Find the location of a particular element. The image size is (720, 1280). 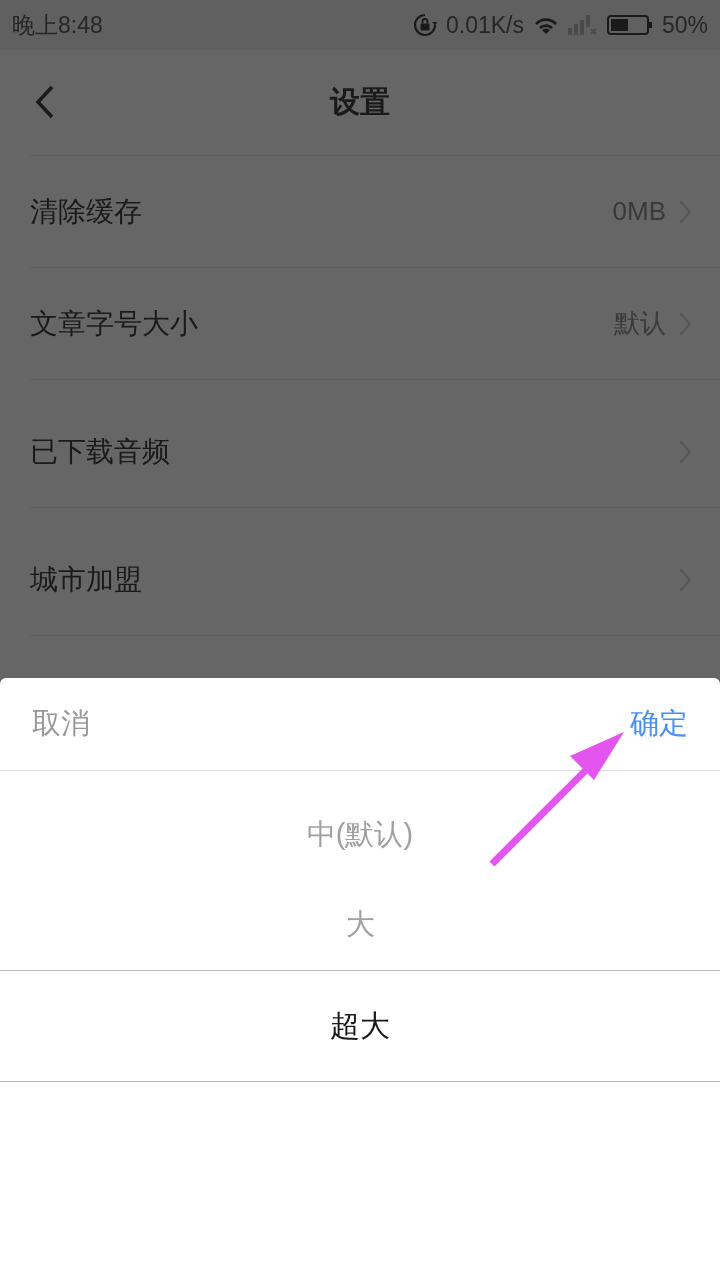

picker-option: 中(默认) is located at coordinates (360, 835).